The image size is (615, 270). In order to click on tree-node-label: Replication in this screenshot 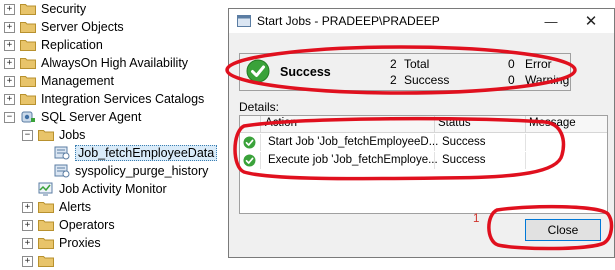, I will do `click(72, 45)`.